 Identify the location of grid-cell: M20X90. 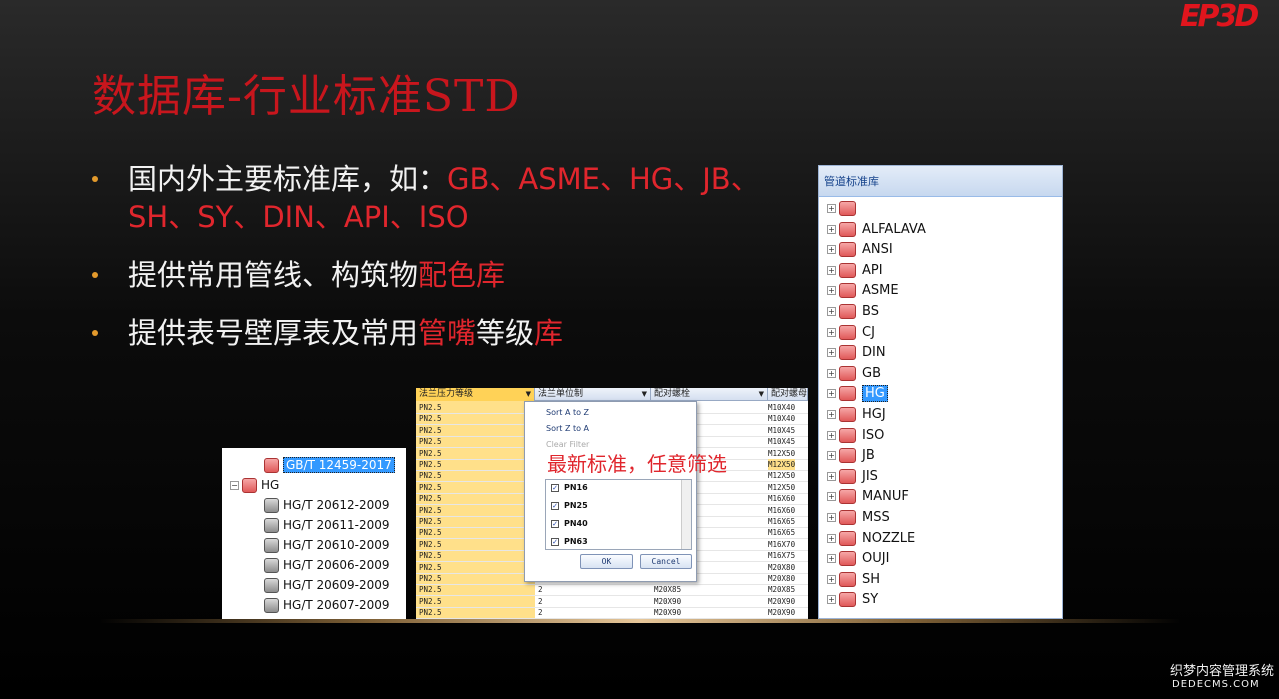
(667, 601).